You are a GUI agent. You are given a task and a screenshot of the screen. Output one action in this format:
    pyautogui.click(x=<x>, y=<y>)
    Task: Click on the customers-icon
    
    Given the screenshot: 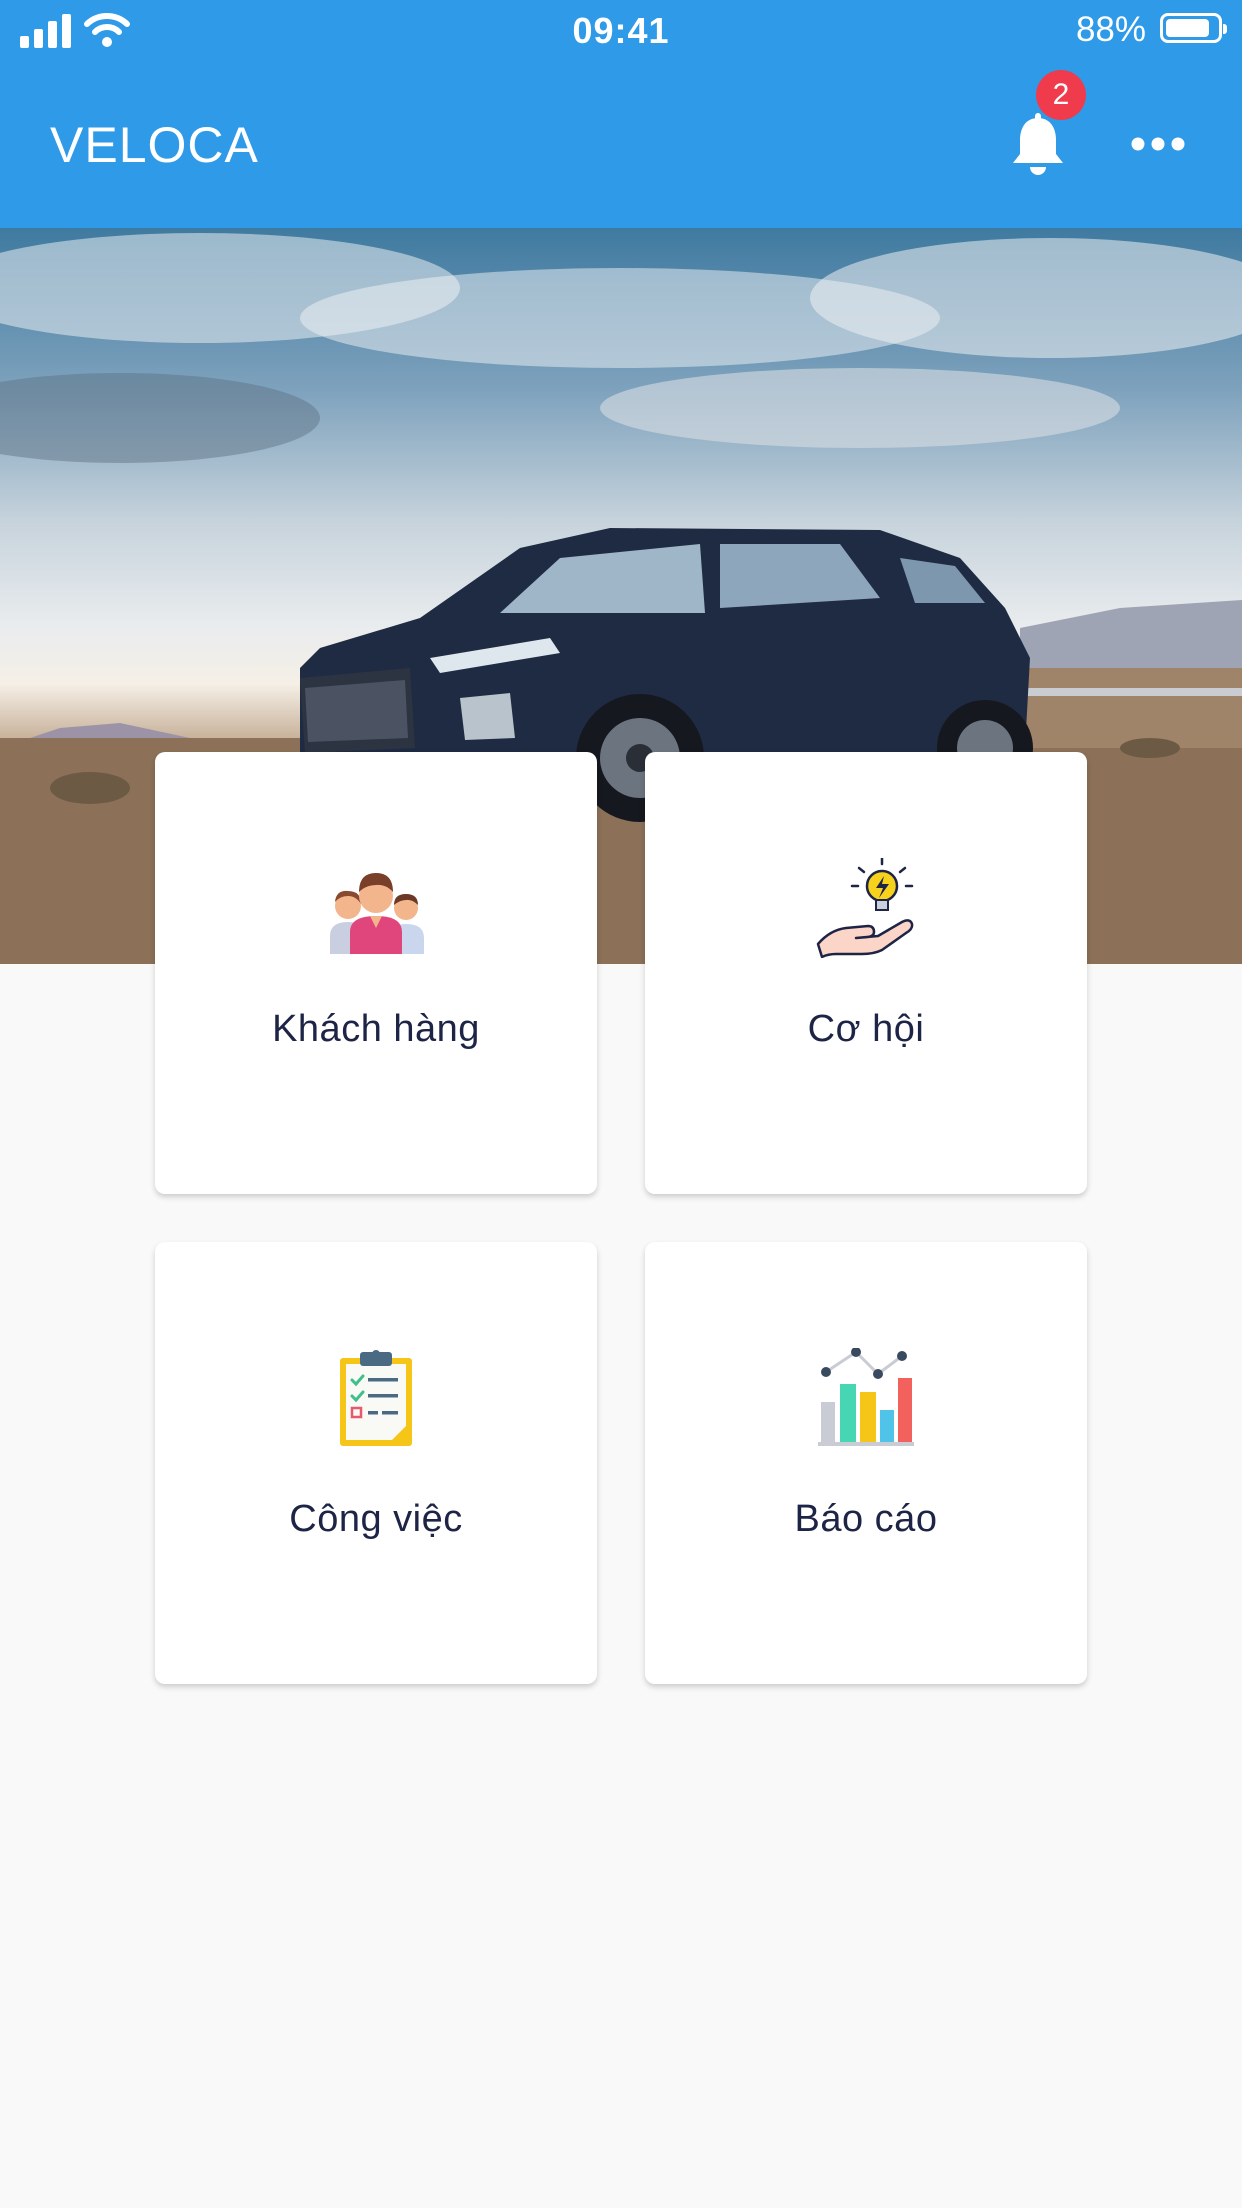 What is the action you would take?
    pyautogui.click(x=377, y=913)
    